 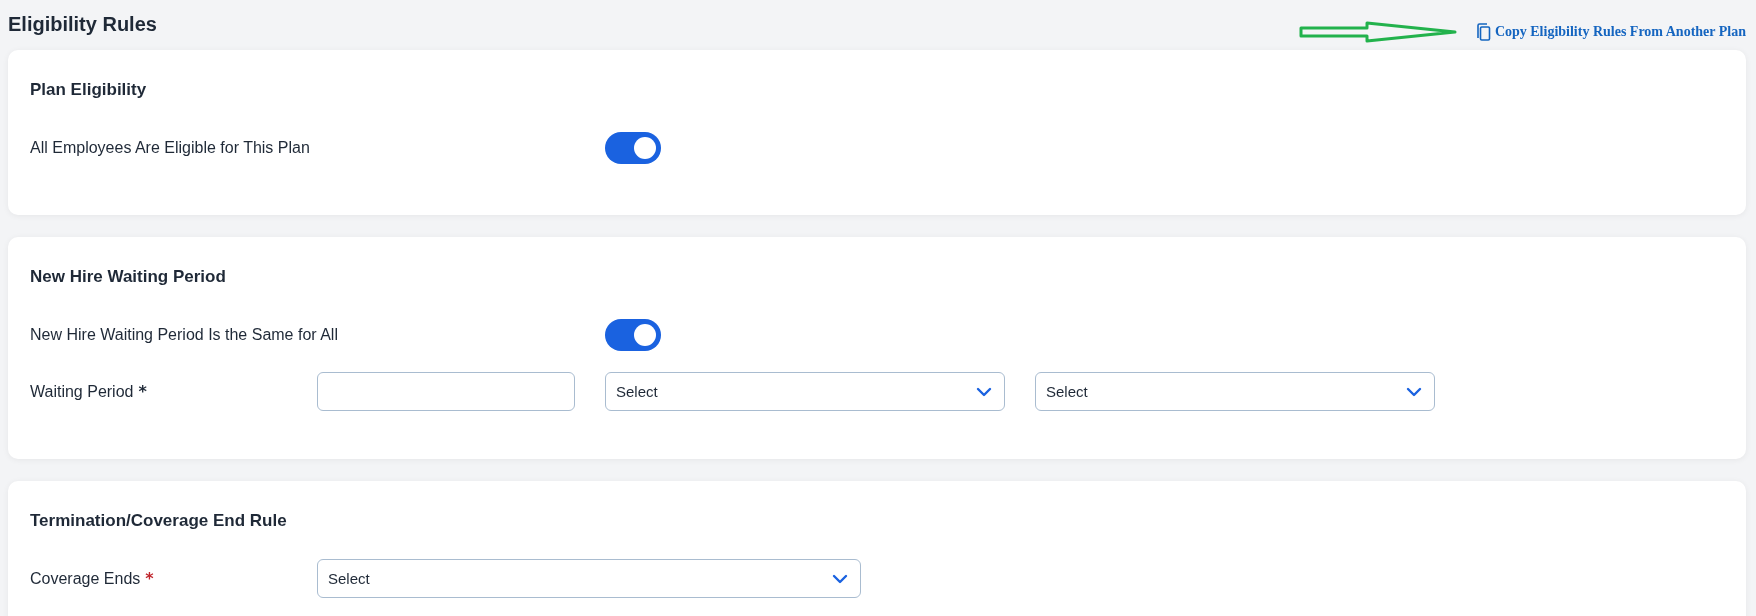 What do you see at coordinates (170, 147) in the screenshot?
I see `toggle-label: All Employees Are Eligible for This Plan` at bounding box center [170, 147].